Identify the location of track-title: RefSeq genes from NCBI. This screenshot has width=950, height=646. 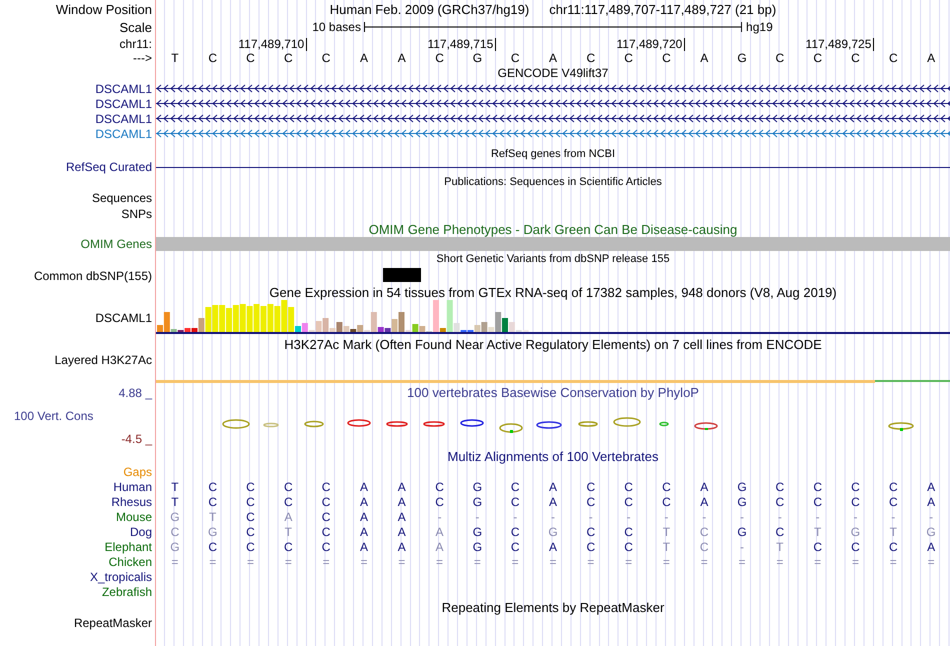
(553, 154).